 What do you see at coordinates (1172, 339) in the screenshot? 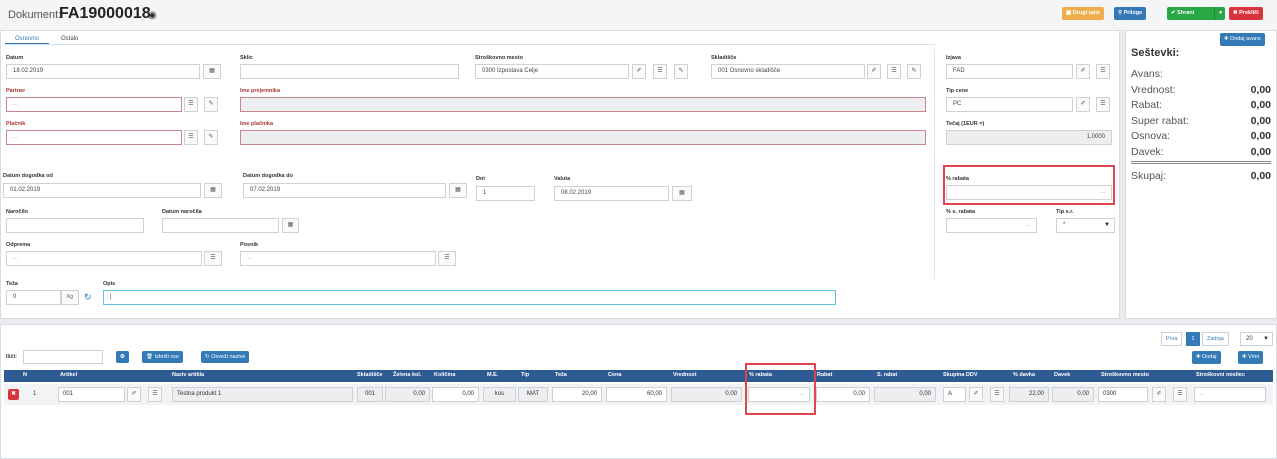
I see `pagination-first: Prva` at bounding box center [1172, 339].